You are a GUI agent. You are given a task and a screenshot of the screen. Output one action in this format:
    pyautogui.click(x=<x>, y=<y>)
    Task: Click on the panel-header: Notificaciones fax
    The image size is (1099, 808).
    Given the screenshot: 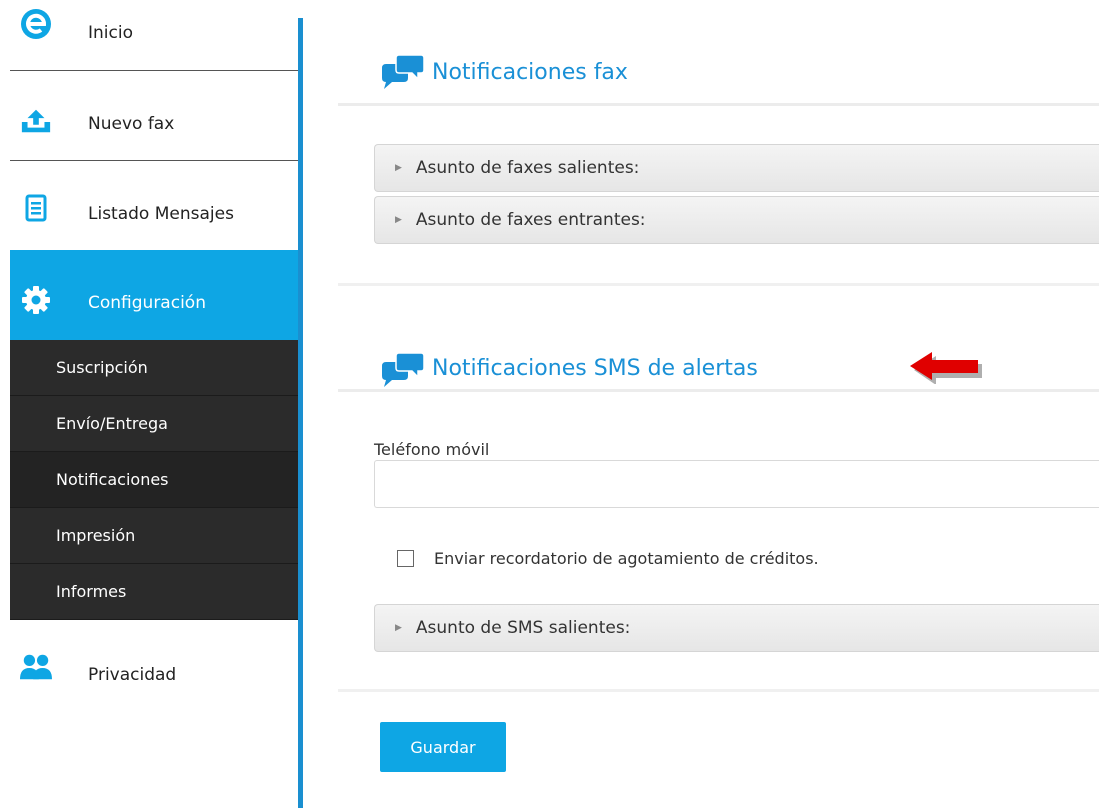 What is the action you would take?
    pyautogui.click(x=718, y=62)
    